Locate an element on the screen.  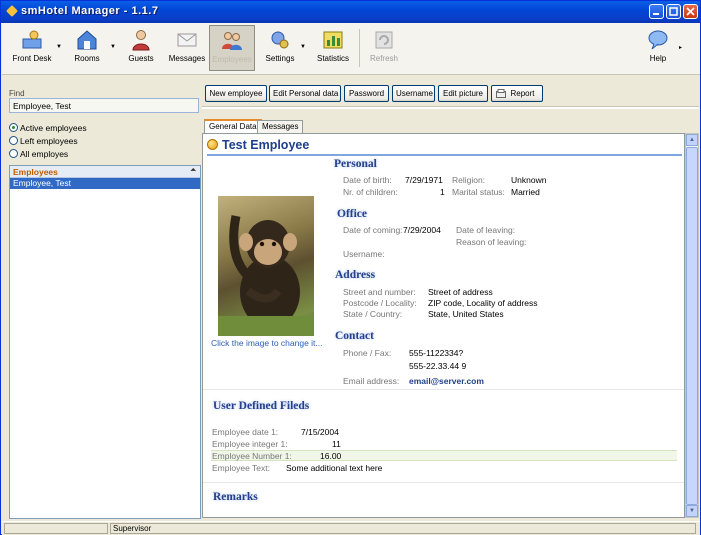
find-label: Find is located at coordinates (17, 93).